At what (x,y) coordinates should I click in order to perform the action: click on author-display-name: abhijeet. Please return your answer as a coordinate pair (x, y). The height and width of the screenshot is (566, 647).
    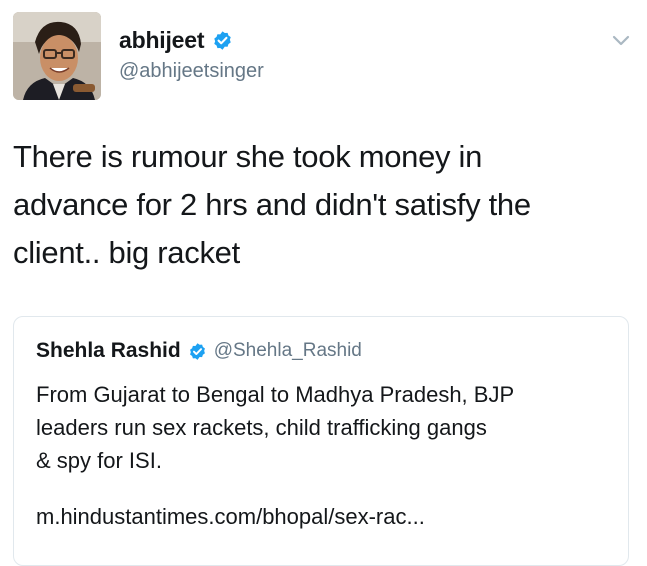
    Looking at the image, I should click on (162, 40).